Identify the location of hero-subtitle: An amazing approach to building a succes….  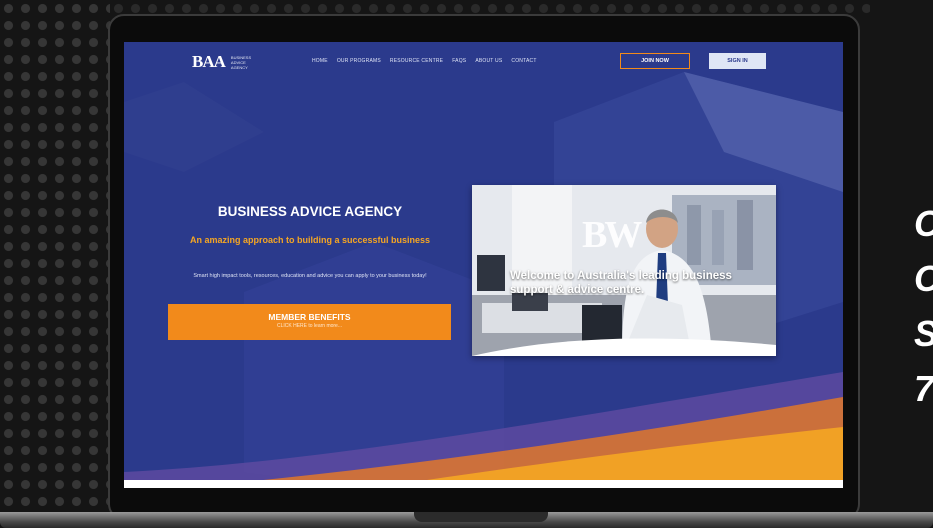
(310, 240).